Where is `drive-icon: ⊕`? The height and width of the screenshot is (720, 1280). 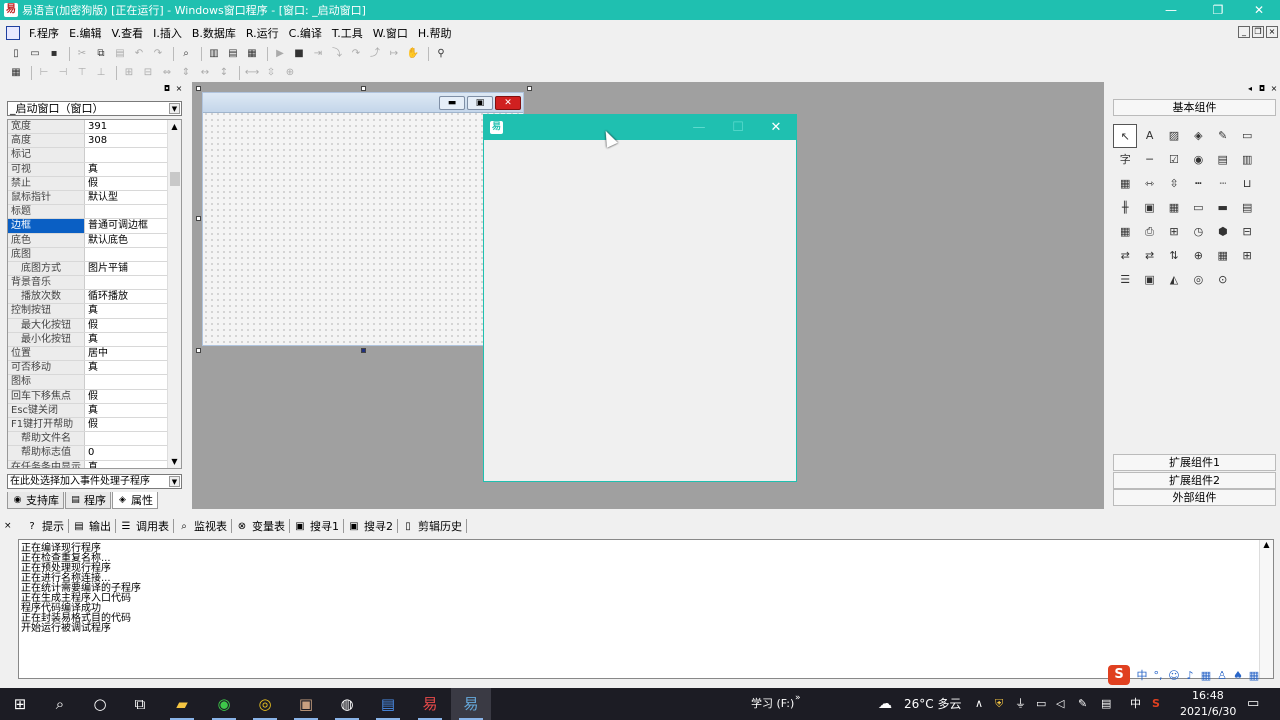
drive-icon: ⊕ is located at coordinates (1198, 256).